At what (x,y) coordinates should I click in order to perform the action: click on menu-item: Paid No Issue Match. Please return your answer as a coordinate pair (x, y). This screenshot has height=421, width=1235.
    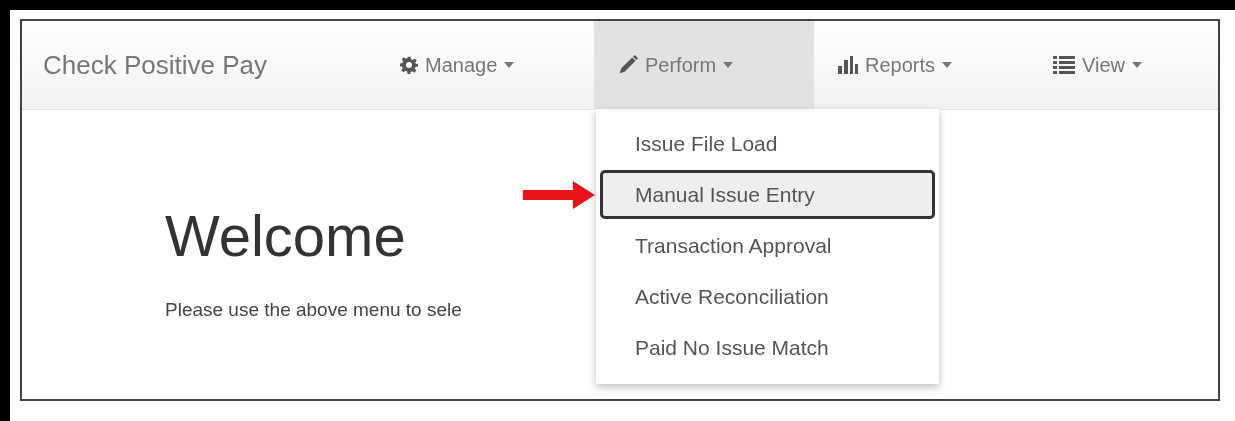
    Looking at the image, I should click on (767, 347).